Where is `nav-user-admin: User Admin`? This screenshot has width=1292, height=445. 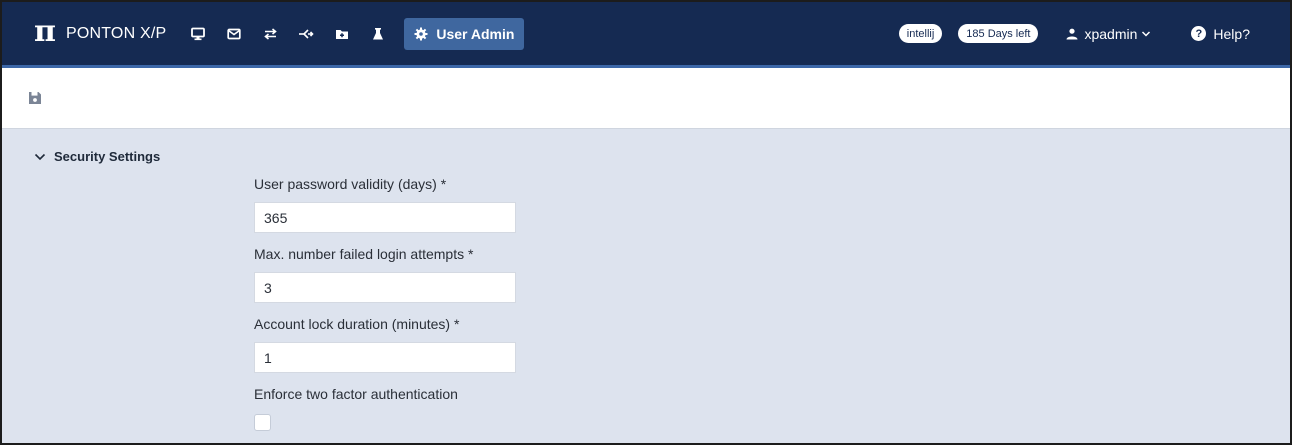
nav-user-admin: User Admin is located at coordinates (464, 33).